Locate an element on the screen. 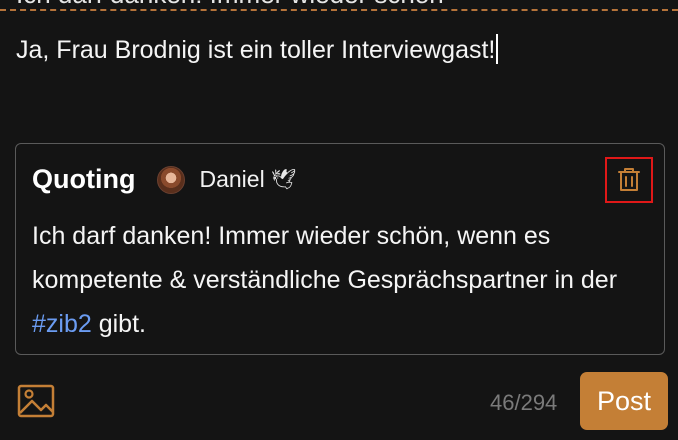  dashed-separator is located at coordinates (339, 10).